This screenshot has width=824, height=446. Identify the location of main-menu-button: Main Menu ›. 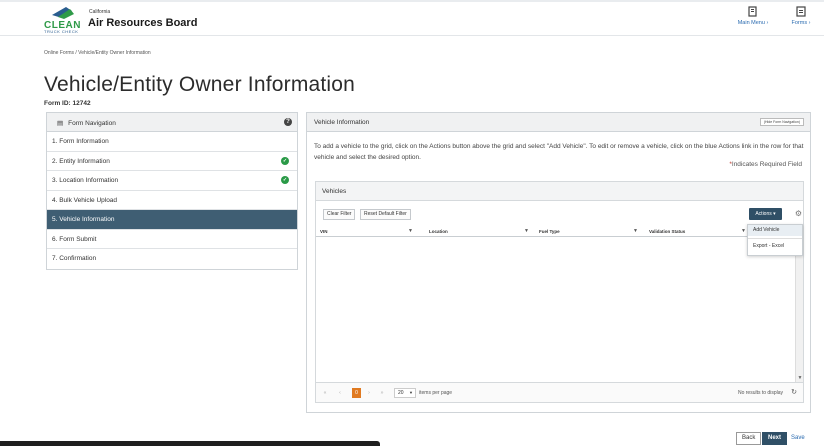
(753, 16).